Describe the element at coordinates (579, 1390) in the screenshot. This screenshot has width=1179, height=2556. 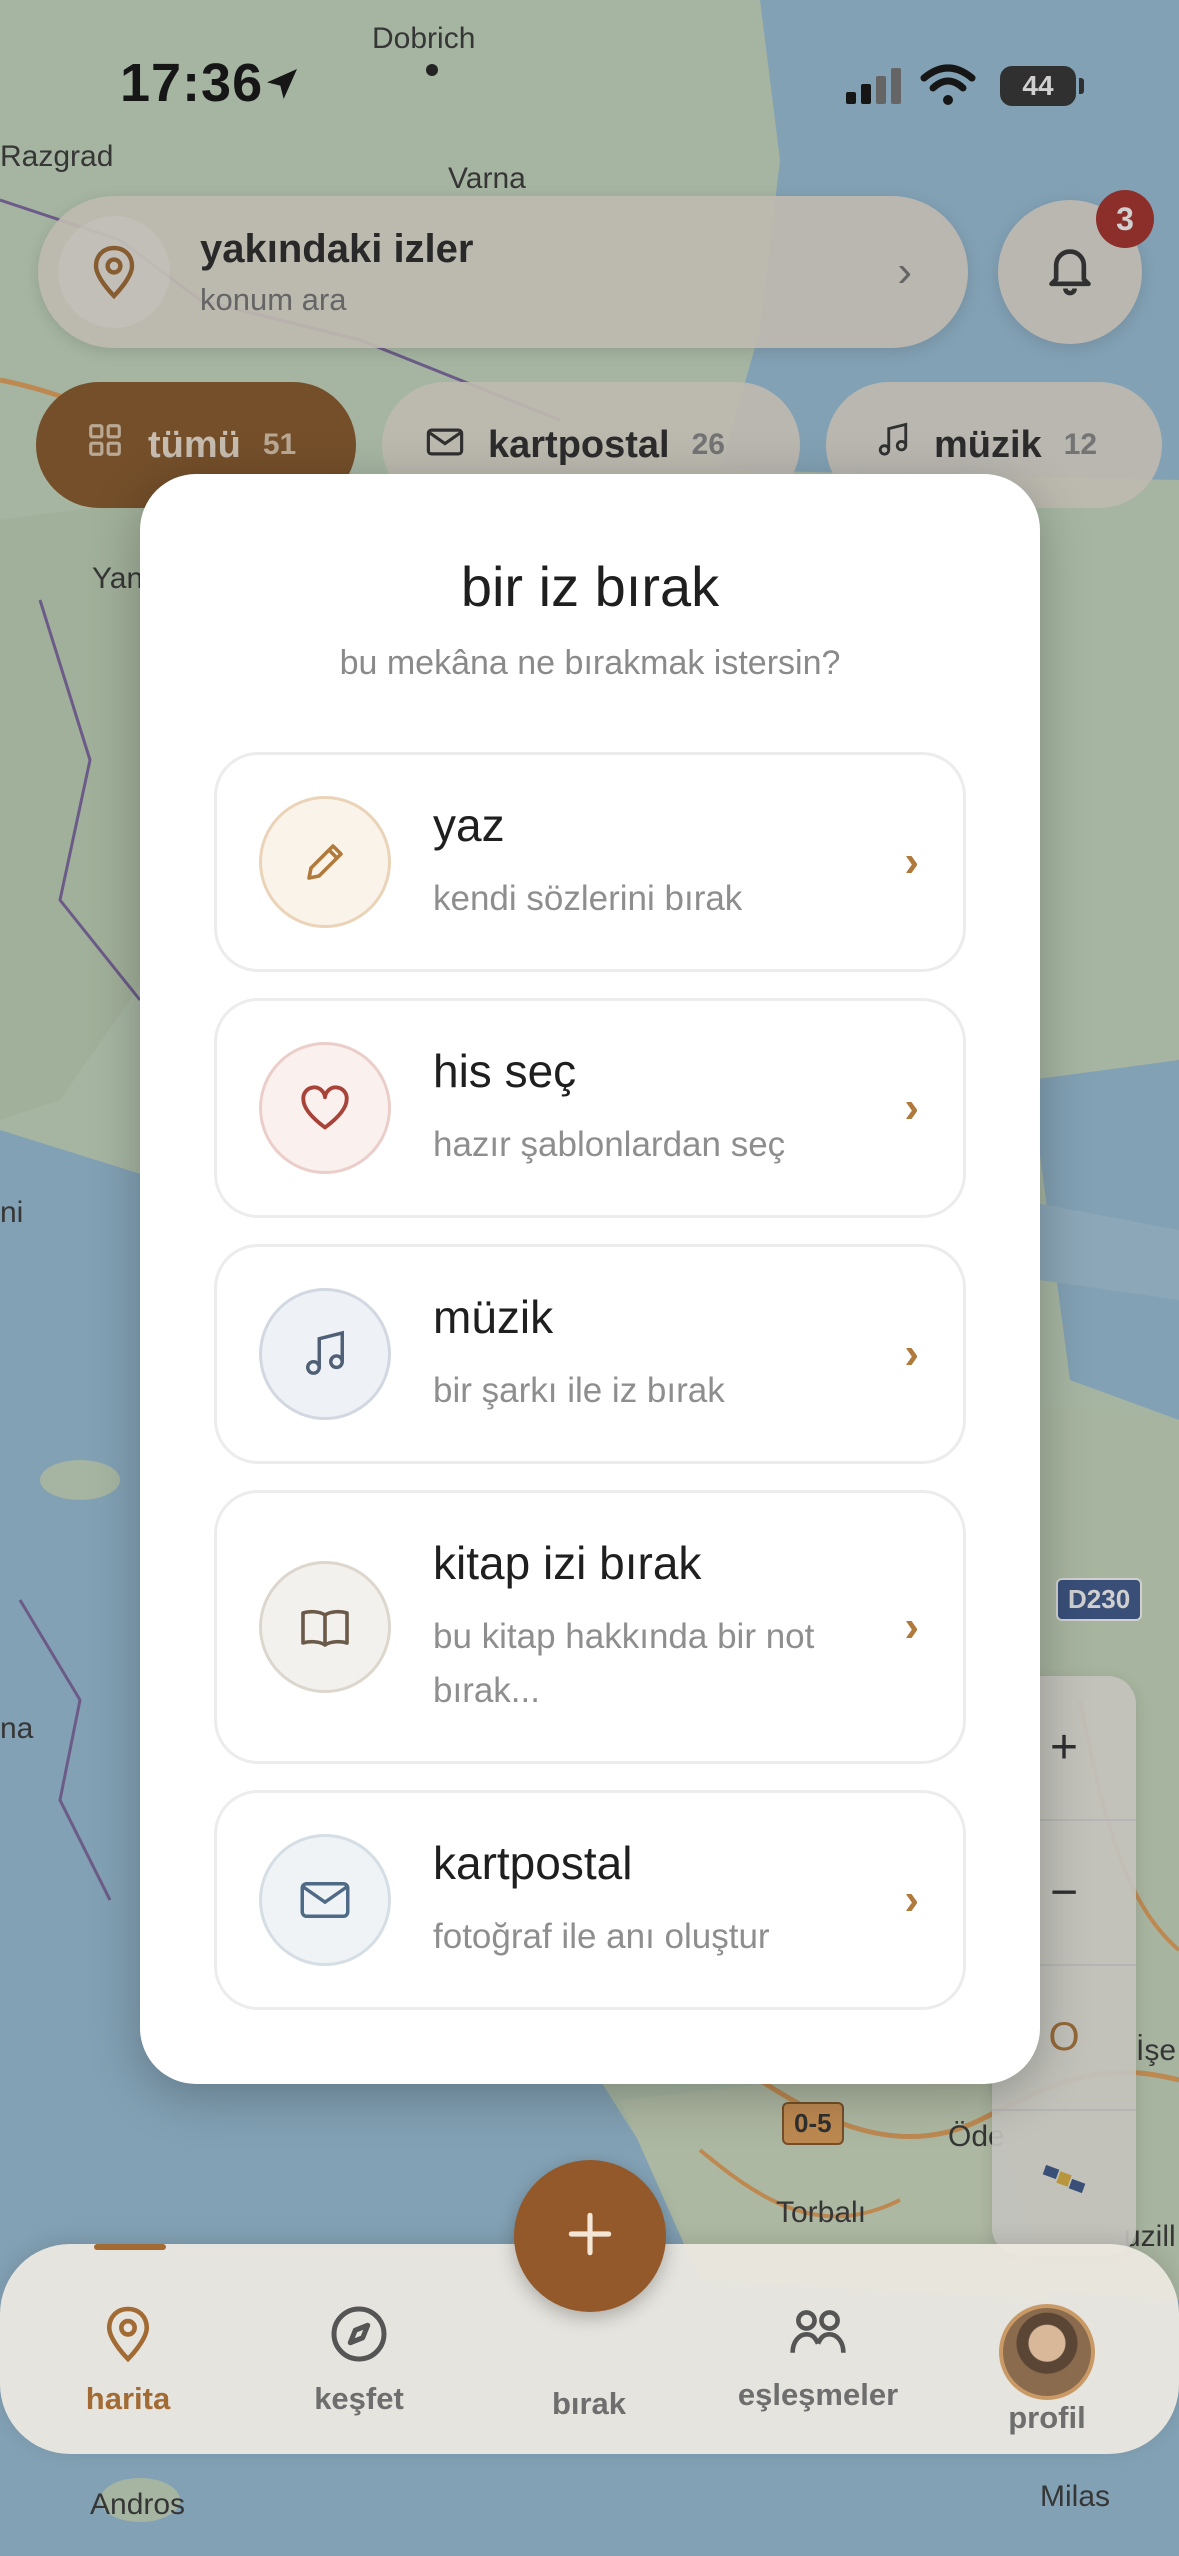
I see `option-description: bir şarkı ile iz bırak` at that location.